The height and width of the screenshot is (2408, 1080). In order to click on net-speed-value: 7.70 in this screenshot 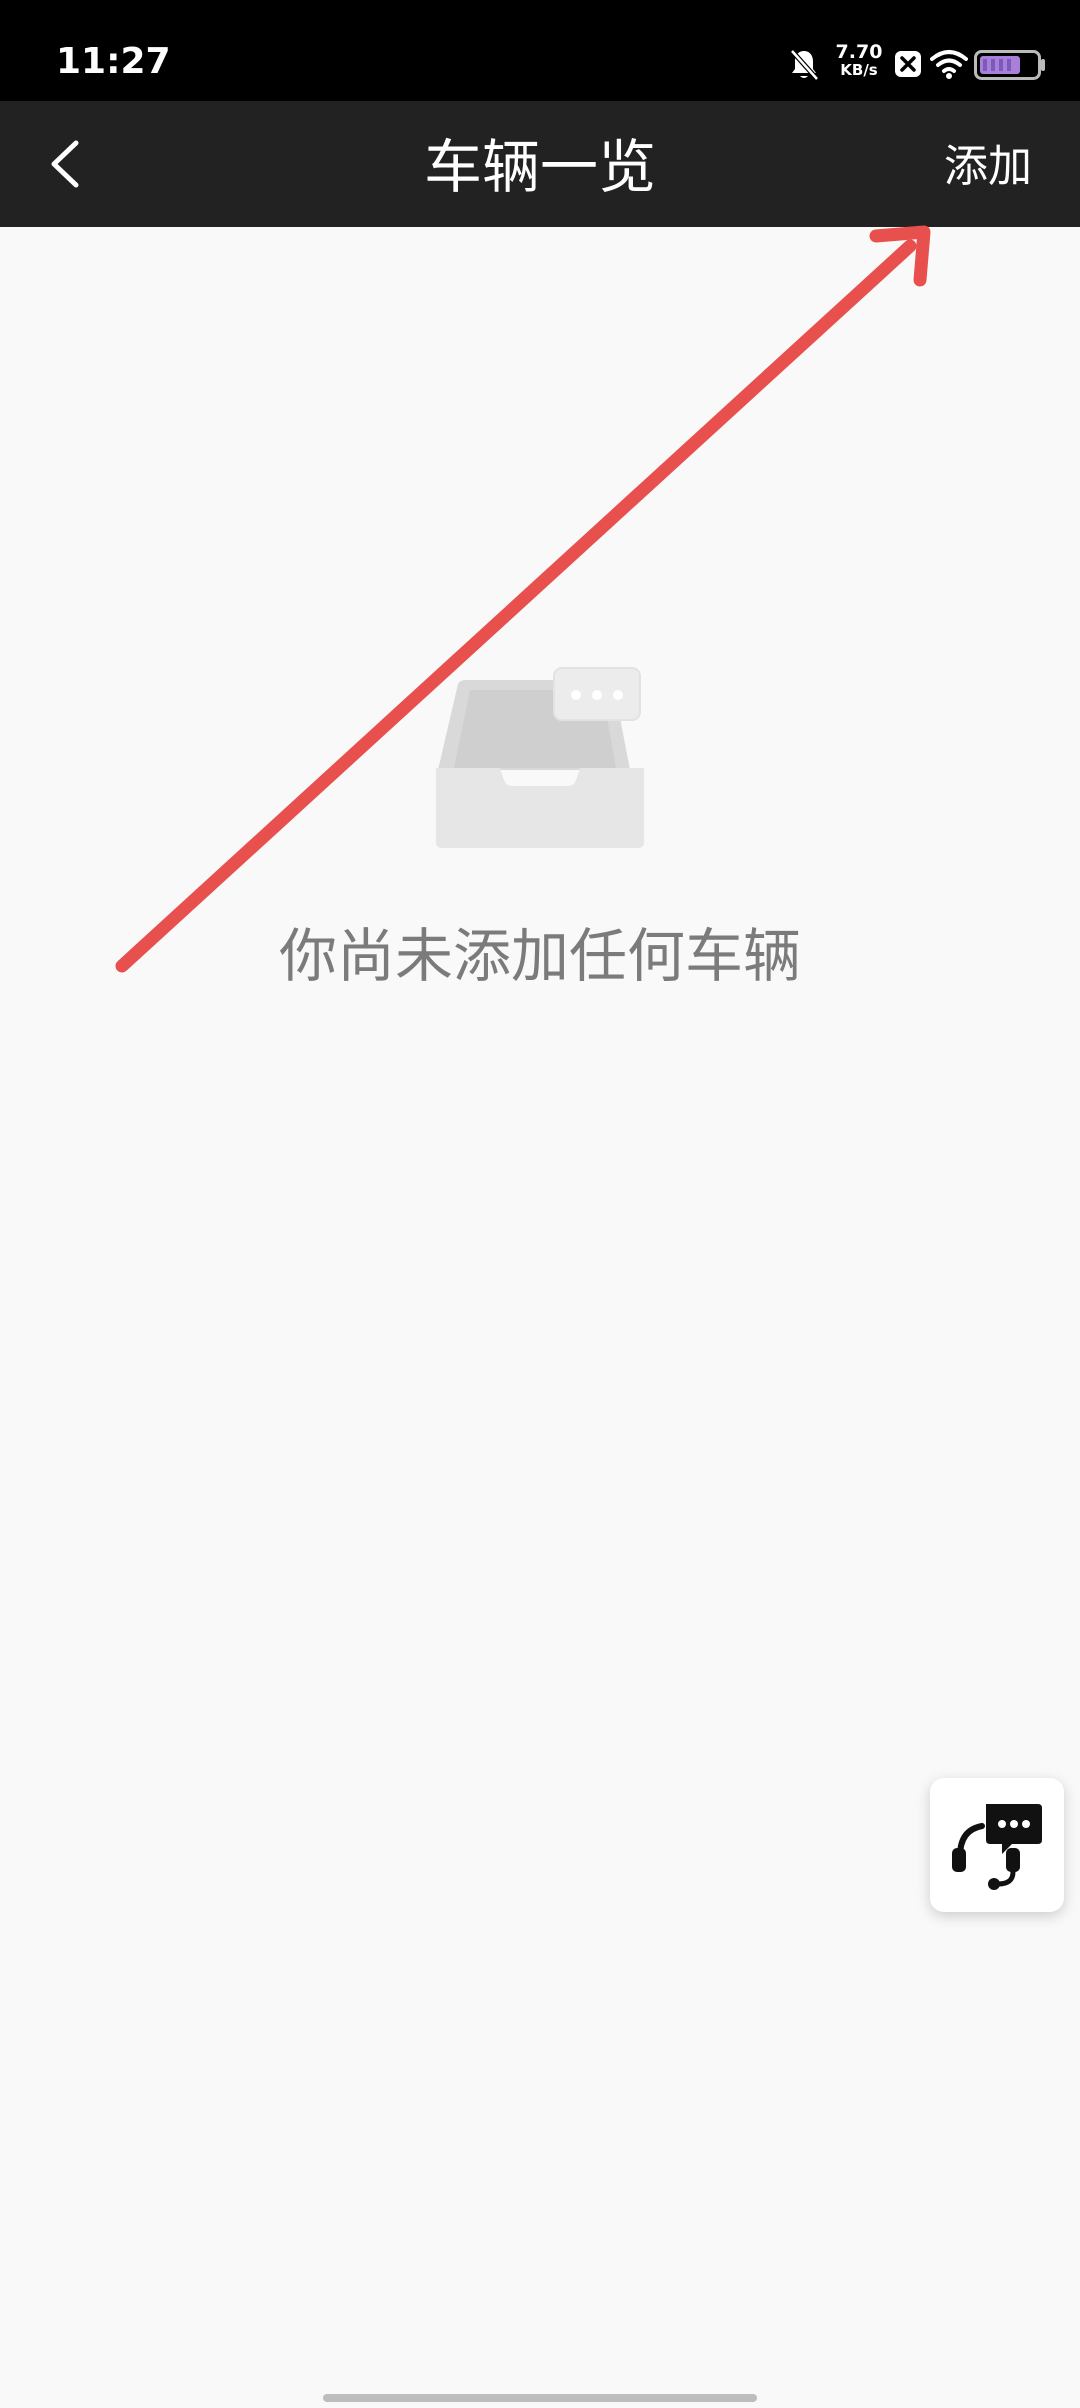, I will do `click(859, 52)`.